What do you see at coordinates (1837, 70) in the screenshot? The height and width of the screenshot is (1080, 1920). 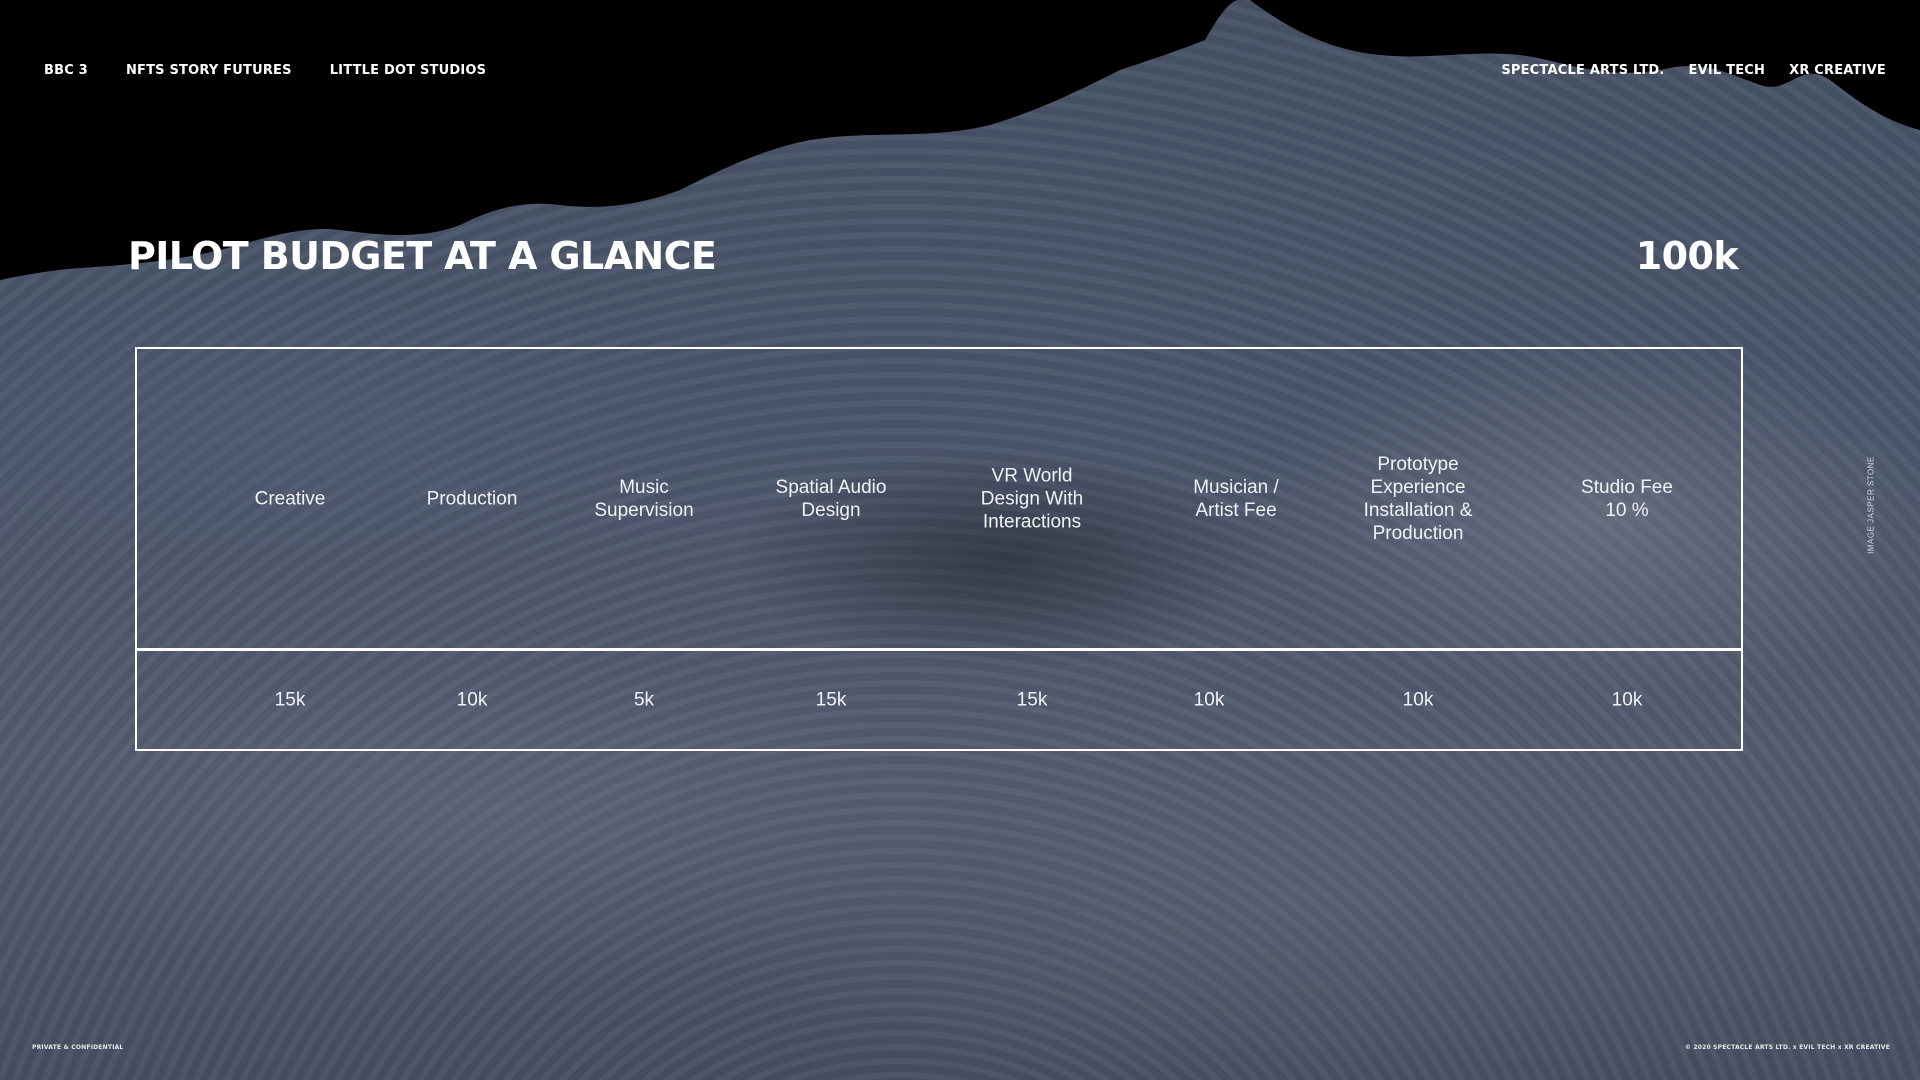 I see `nav-item-xr-creative: XR CREATIVE` at bounding box center [1837, 70].